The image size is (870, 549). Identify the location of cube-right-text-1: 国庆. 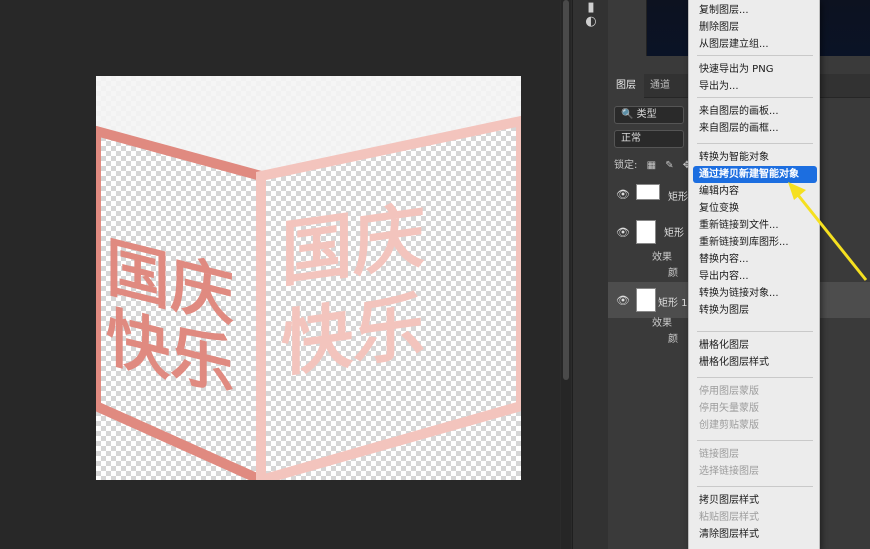
(353, 246).